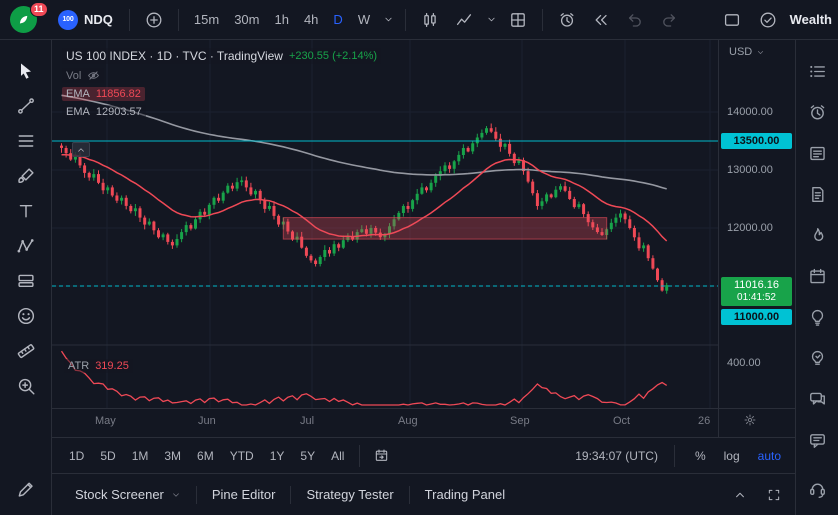 The height and width of the screenshot is (515, 838). I want to click on streams-icon, so click(817, 358).